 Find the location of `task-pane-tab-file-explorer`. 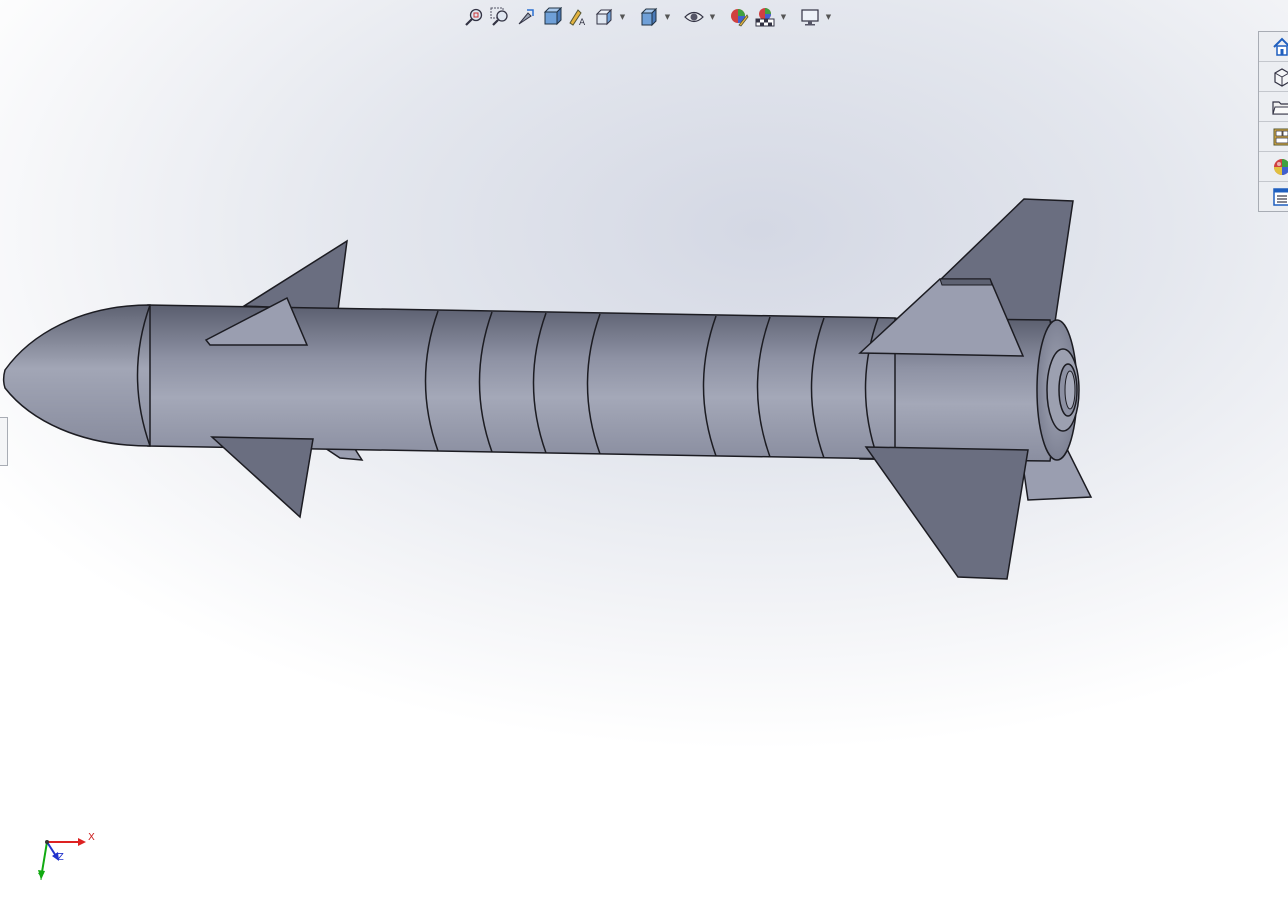

task-pane-tab-file-explorer is located at coordinates (1273, 107).